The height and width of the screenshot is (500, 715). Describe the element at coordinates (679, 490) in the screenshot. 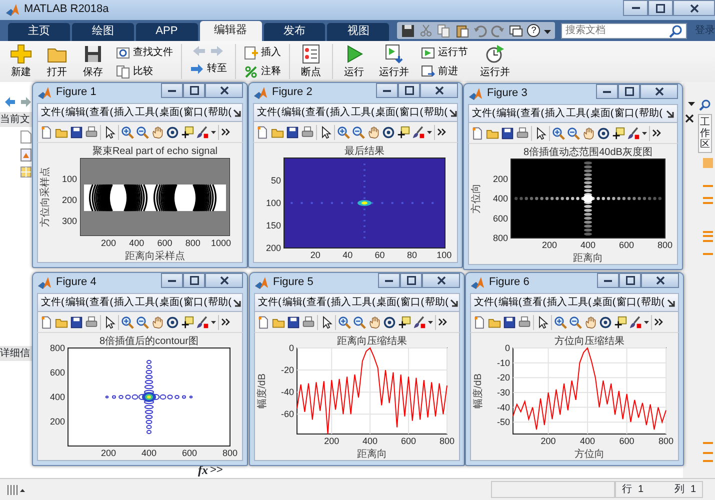

I see `status-label: 列` at that location.